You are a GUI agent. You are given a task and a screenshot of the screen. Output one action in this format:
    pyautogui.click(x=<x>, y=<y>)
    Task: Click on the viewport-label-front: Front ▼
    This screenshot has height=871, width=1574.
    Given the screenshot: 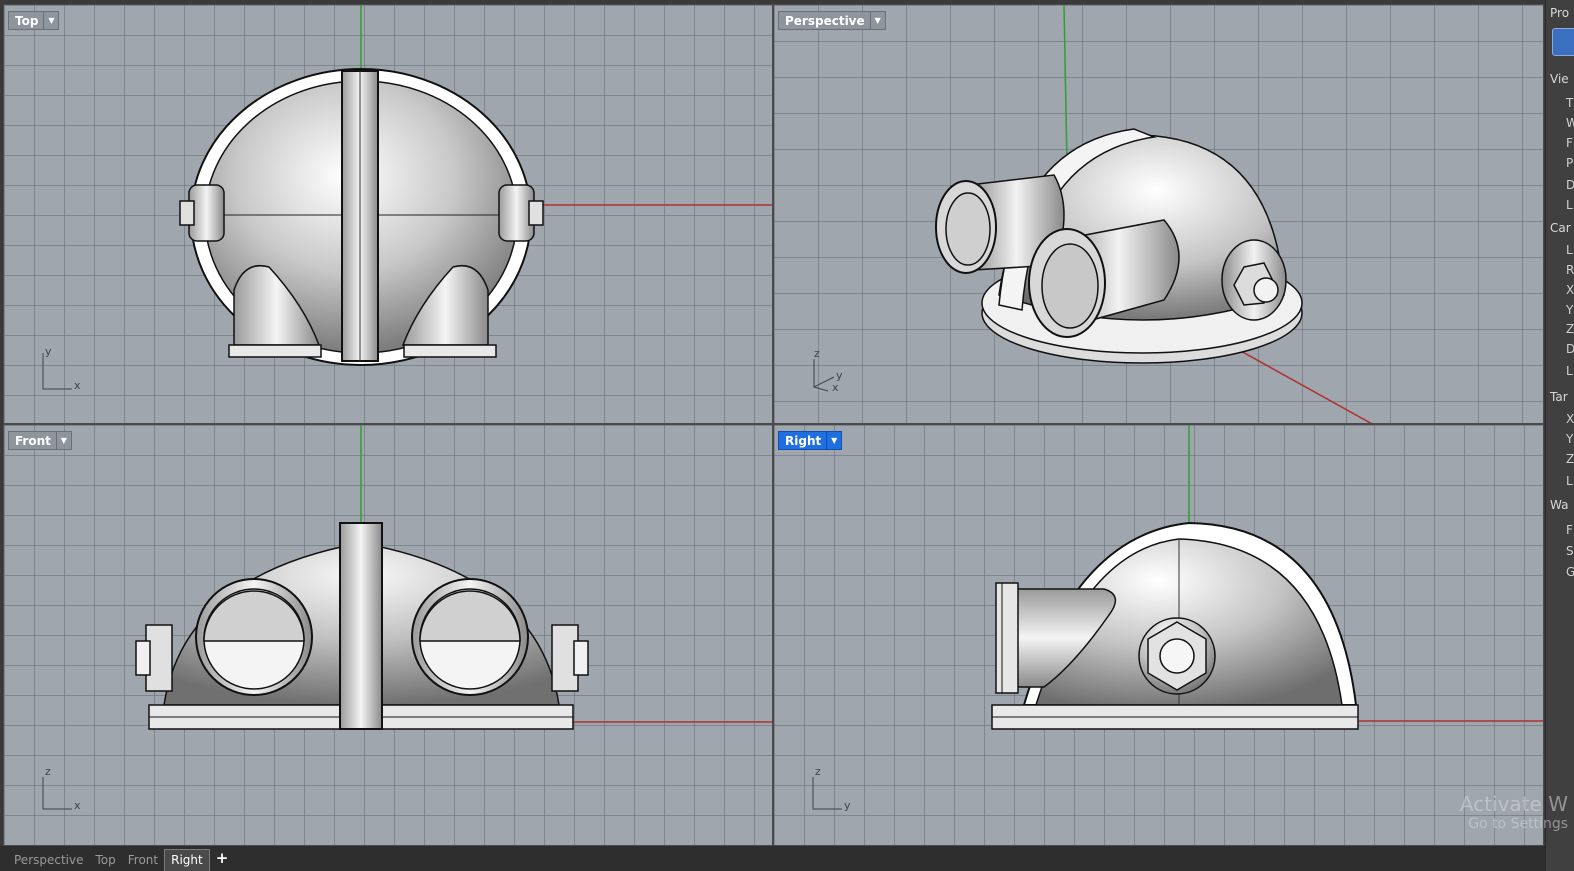 What is the action you would take?
    pyautogui.click(x=40, y=440)
    